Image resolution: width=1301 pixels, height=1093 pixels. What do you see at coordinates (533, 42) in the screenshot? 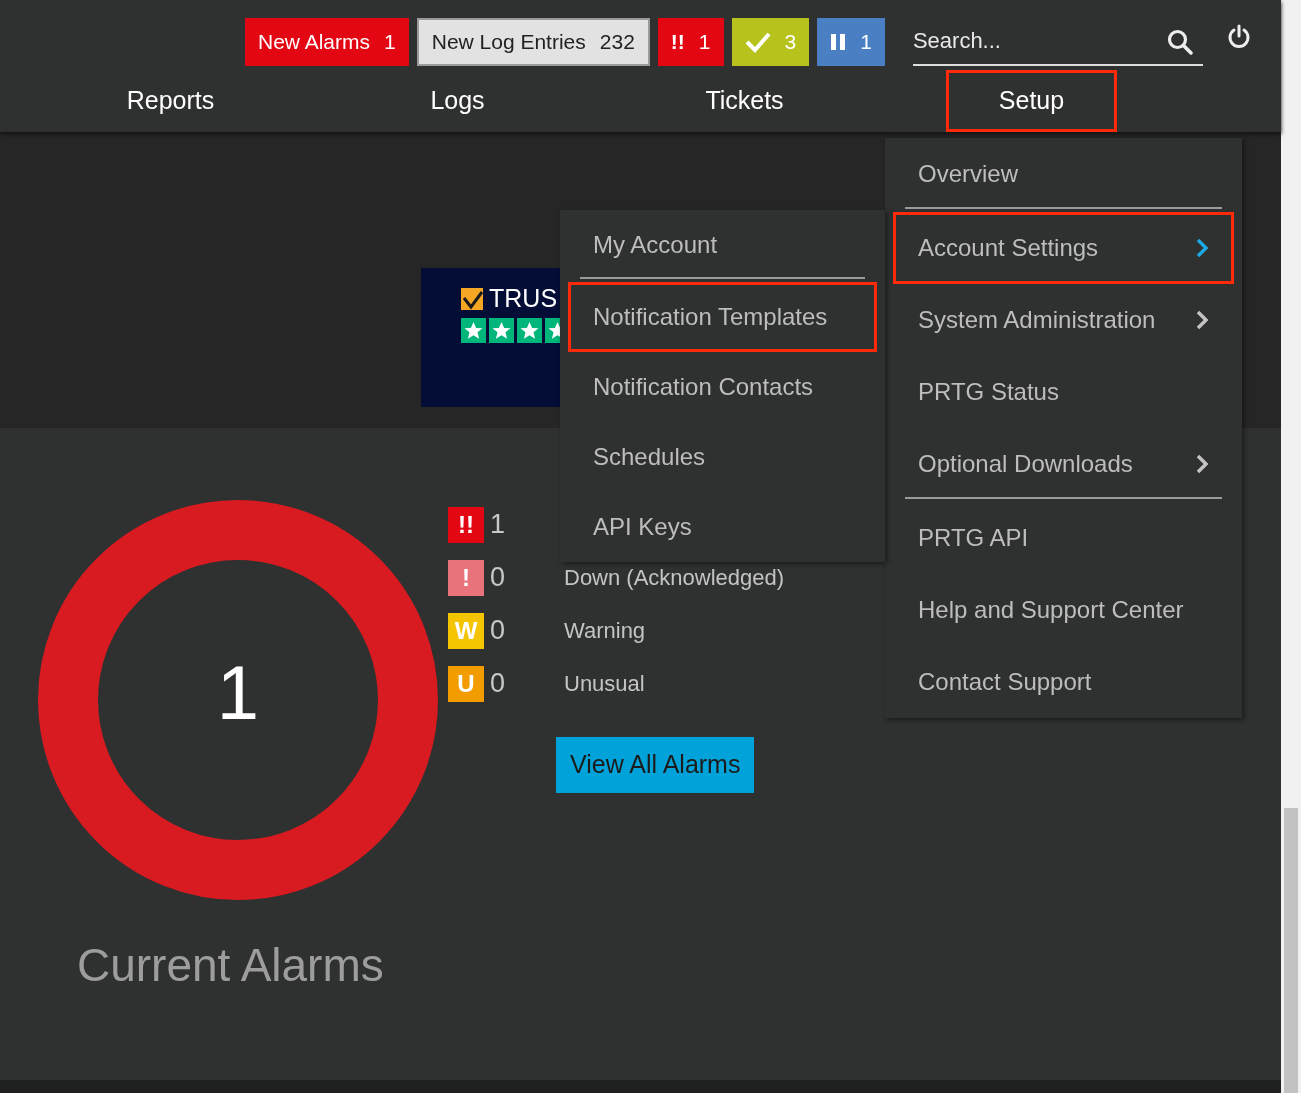
I see `log-entries-button: New Log Entries 232` at bounding box center [533, 42].